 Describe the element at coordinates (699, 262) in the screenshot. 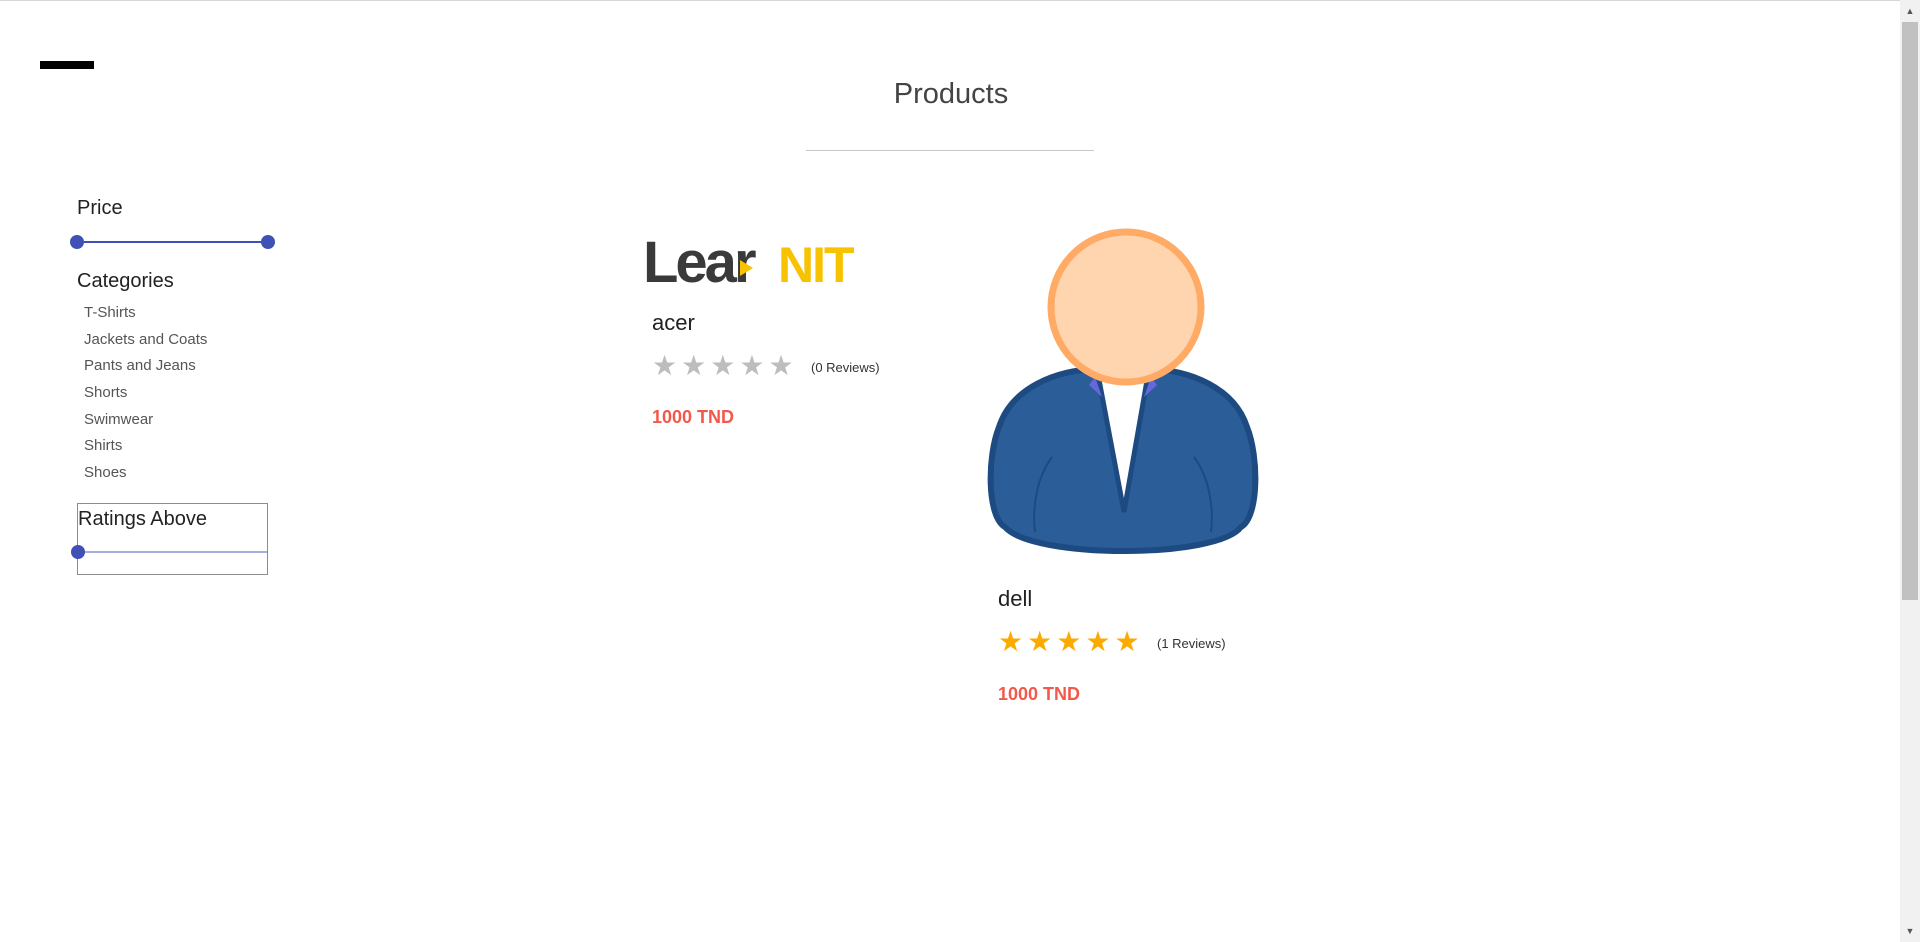

I see `logo-text-left: Lear` at that location.